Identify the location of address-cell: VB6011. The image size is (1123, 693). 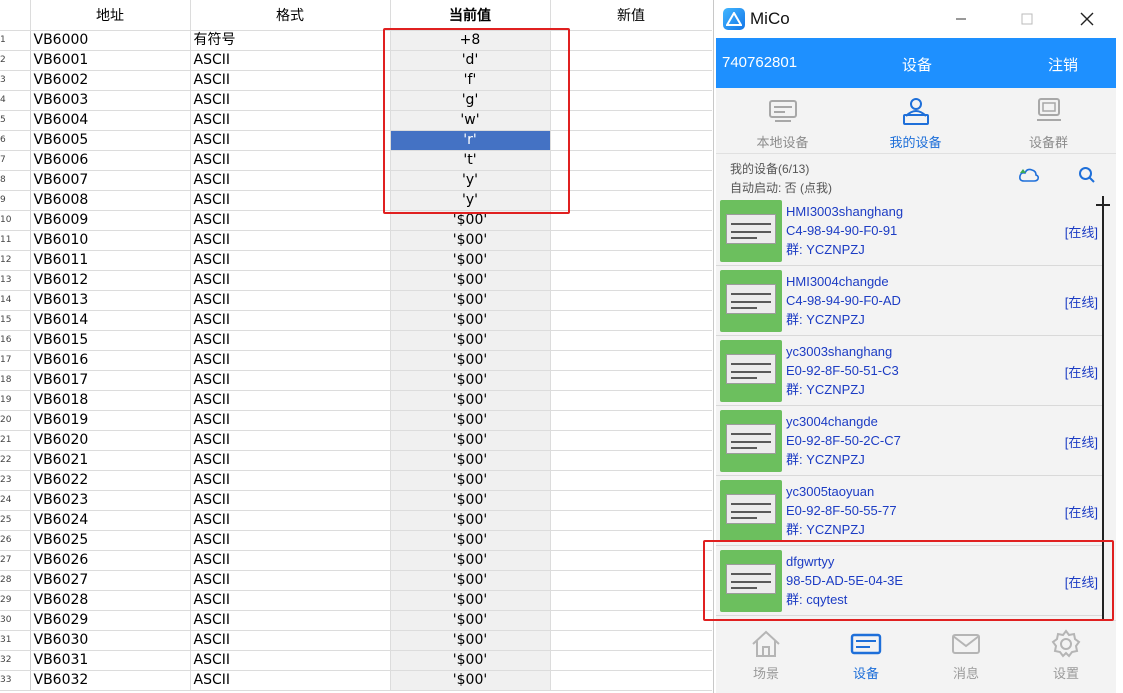
(110, 260).